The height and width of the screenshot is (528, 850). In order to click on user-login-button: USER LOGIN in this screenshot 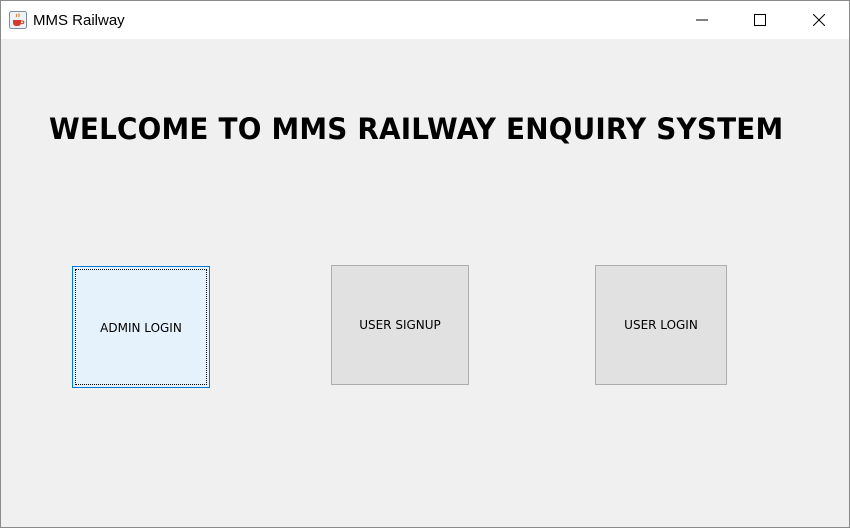, I will do `click(661, 325)`.